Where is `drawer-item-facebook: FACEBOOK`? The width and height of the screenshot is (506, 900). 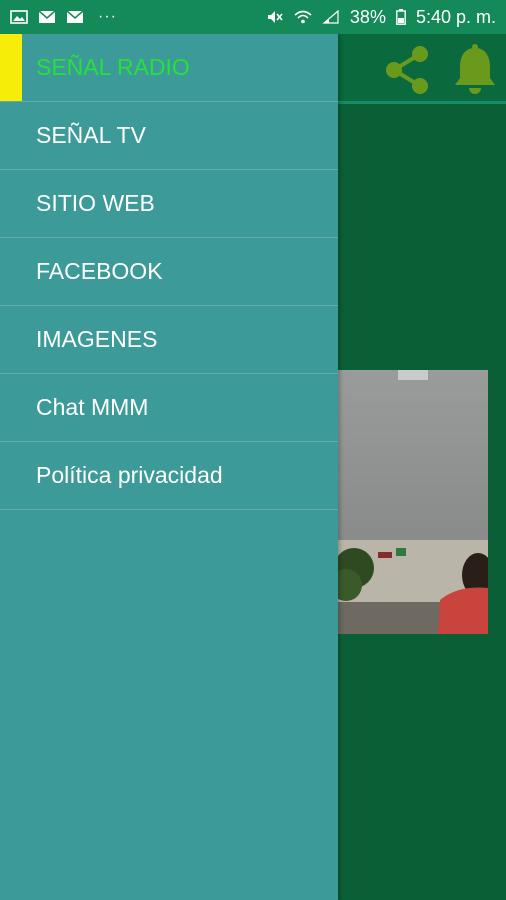 drawer-item-facebook: FACEBOOK is located at coordinates (169, 272).